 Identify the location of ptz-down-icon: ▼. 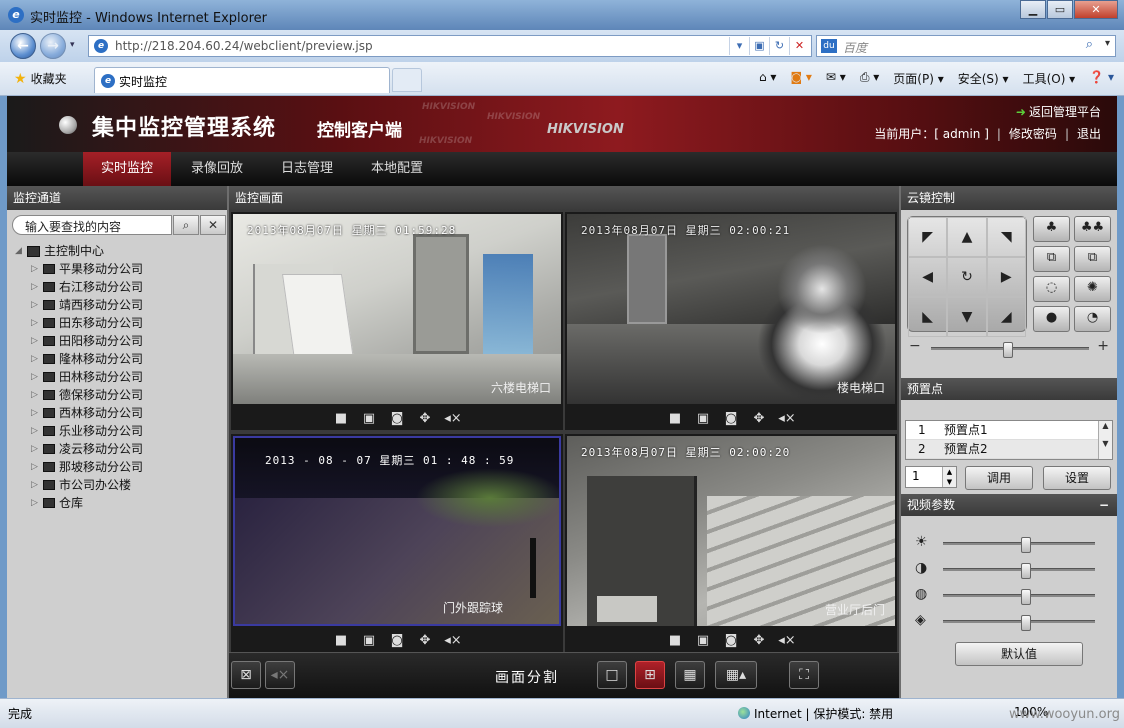
(967, 317).